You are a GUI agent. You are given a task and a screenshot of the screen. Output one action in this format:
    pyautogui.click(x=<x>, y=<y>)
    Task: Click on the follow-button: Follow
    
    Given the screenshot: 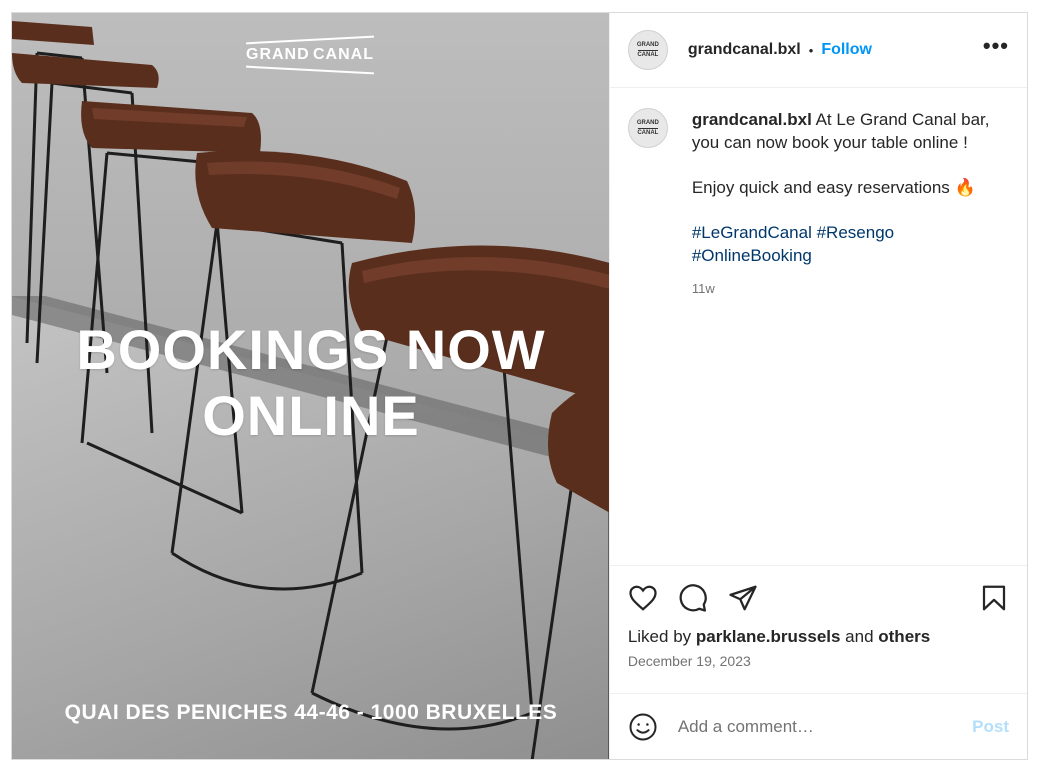 What is the action you would take?
    pyautogui.click(x=846, y=50)
    